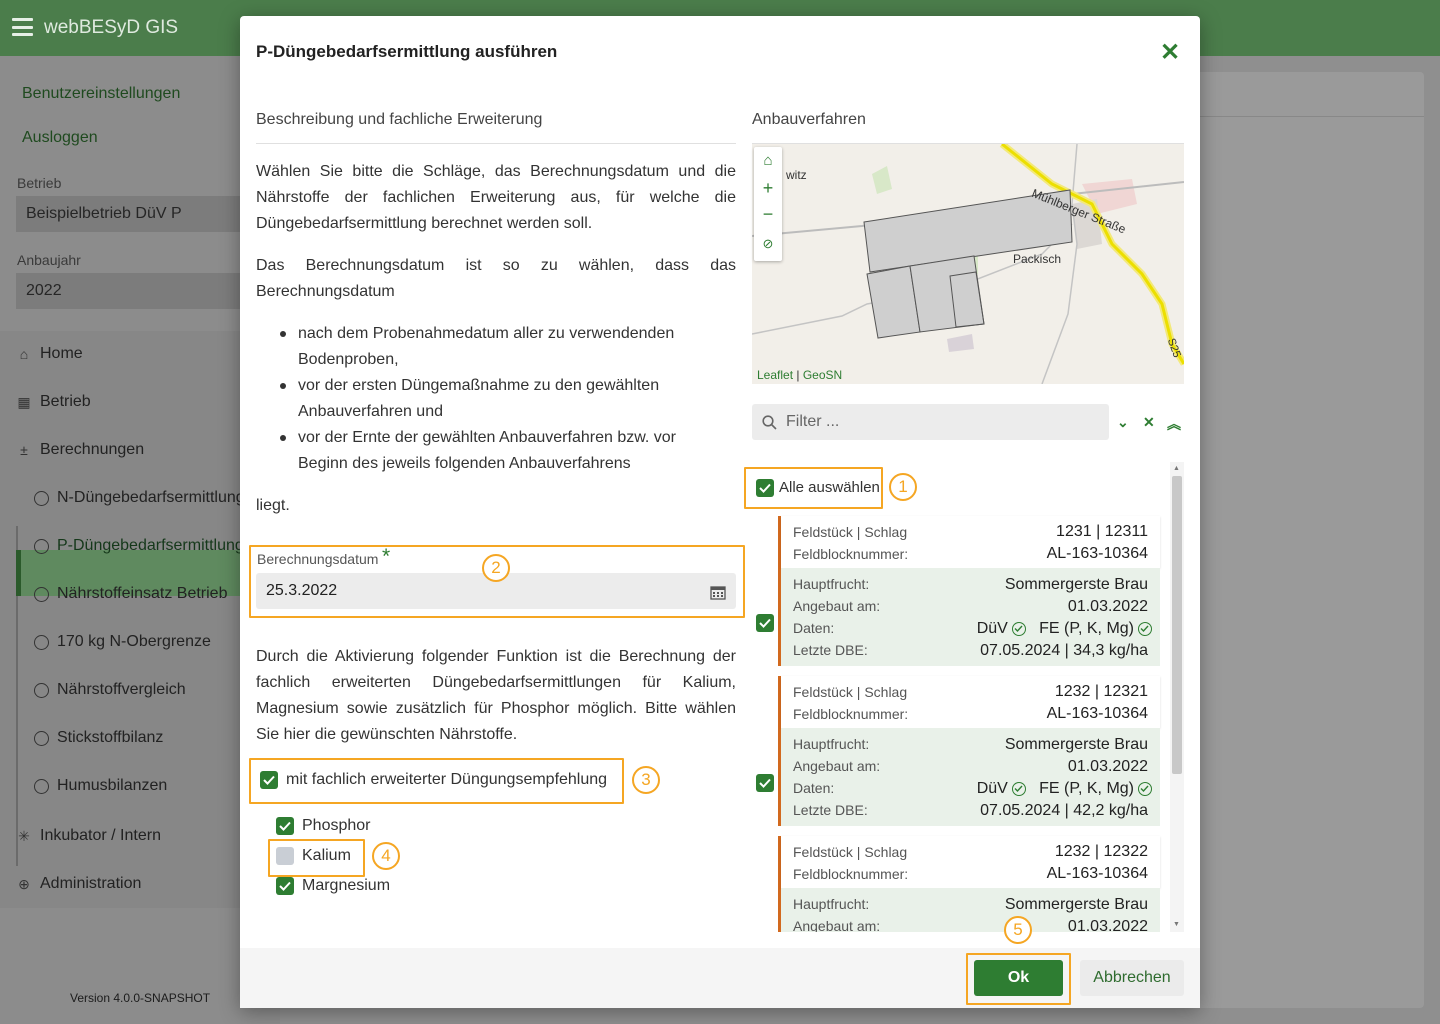 This screenshot has height=1024, width=1440. I want to click on leaflet-link: Leaflet, so click(775, 375).